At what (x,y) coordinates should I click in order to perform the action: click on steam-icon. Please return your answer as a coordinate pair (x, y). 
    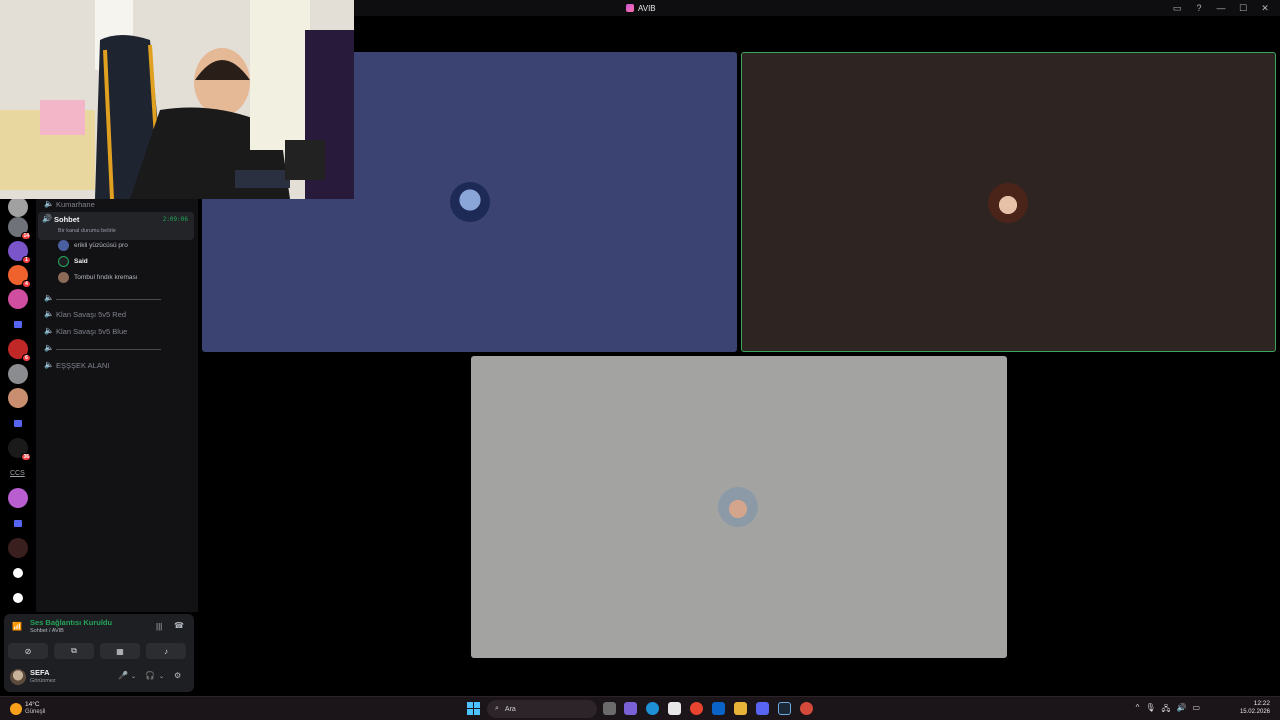
    Looking at the image, I should click on (784, 708).